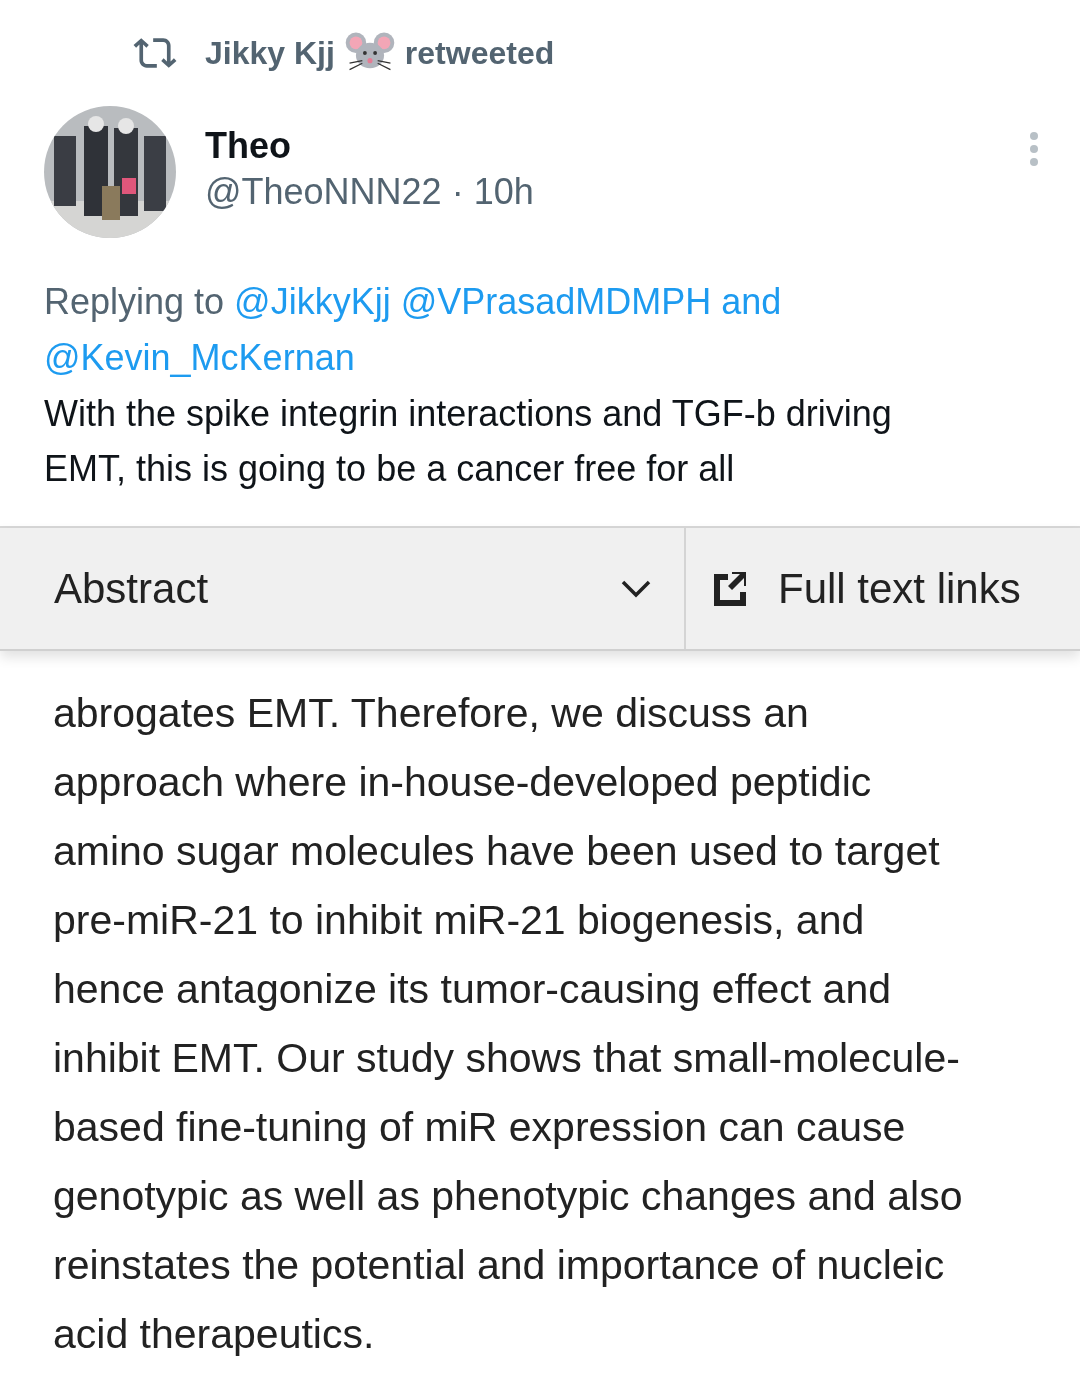 The height and width of the screenshot is (1379, 1080). What do you see at coordinates (883, 588) in the screenshot?
I see `full-text-links-button: Full text links` at bounding box center [883, 588].